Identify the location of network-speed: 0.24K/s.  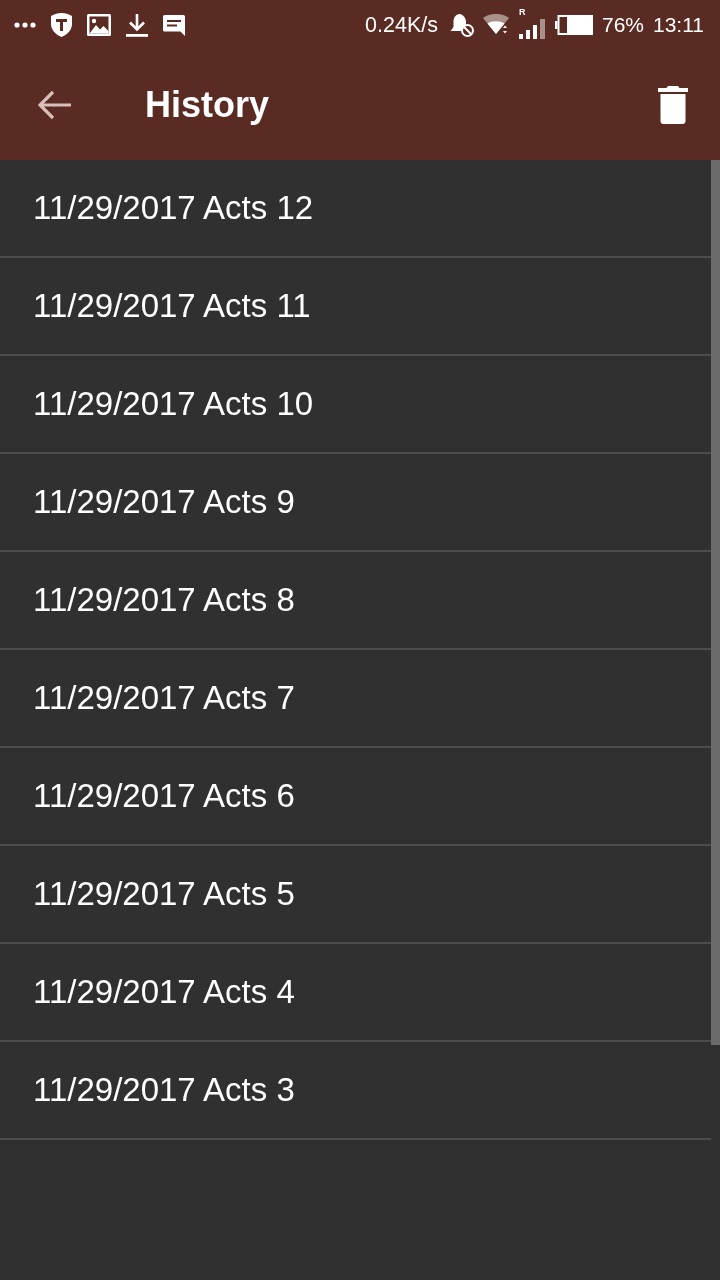
(401, 25).